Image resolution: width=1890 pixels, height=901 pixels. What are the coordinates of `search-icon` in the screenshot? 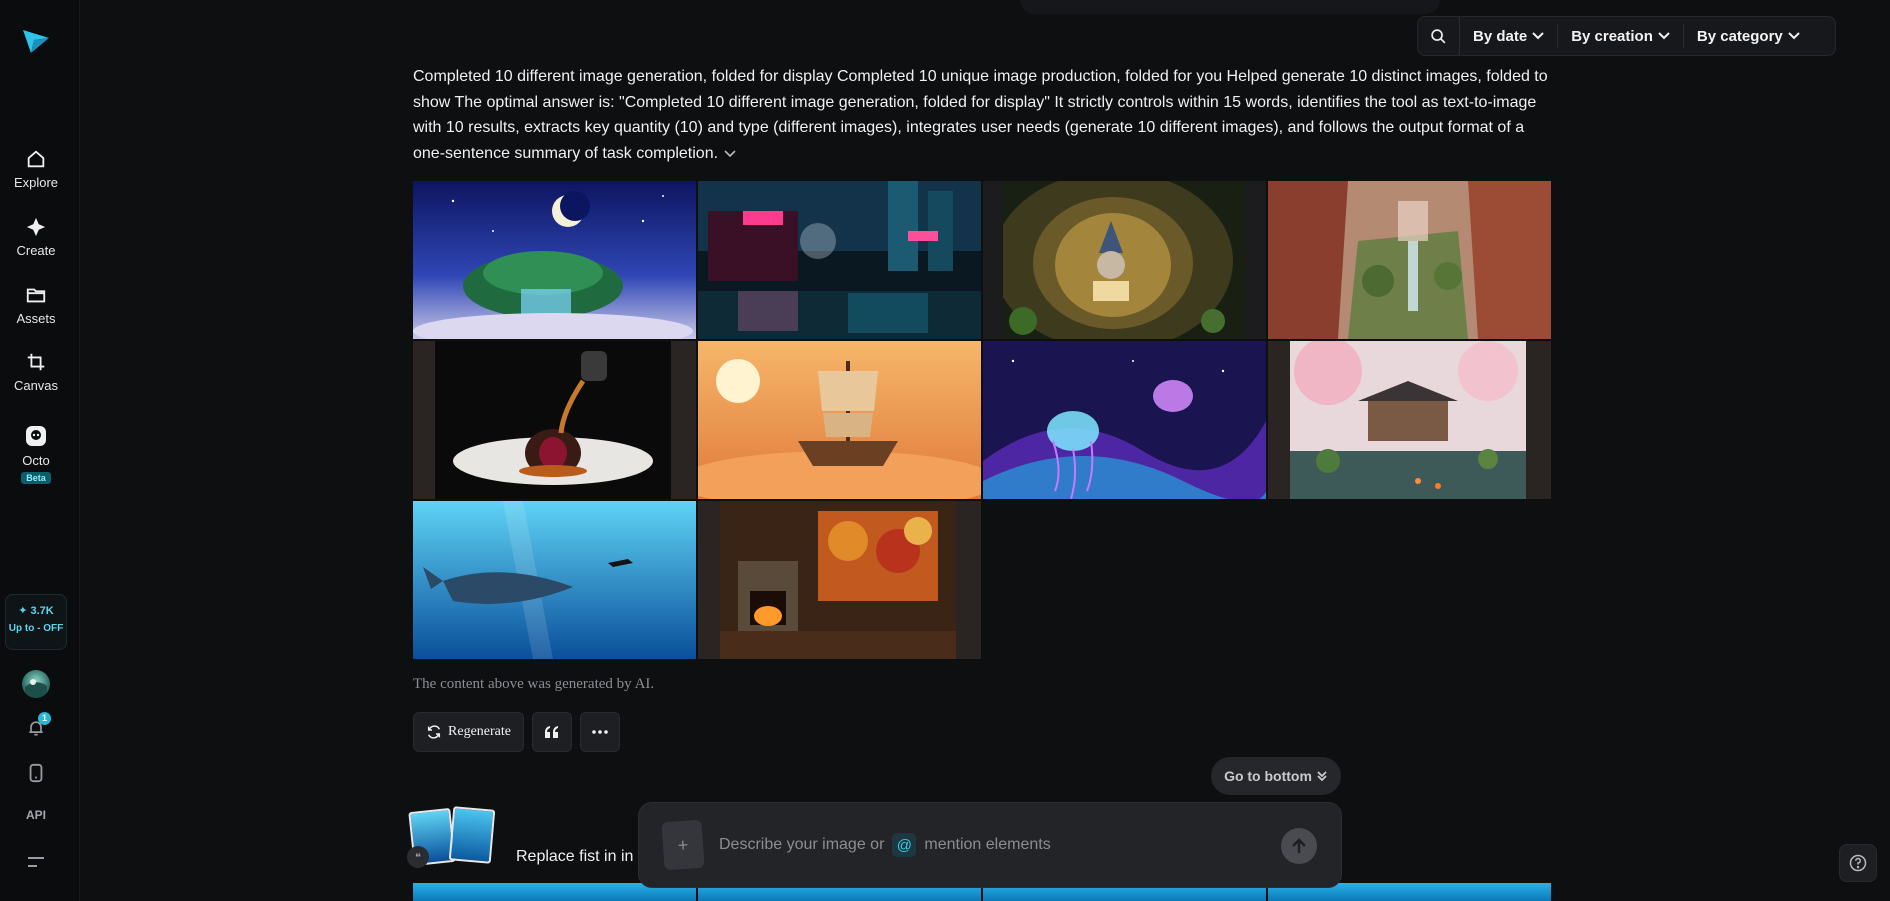 It's located at (1438, 35).